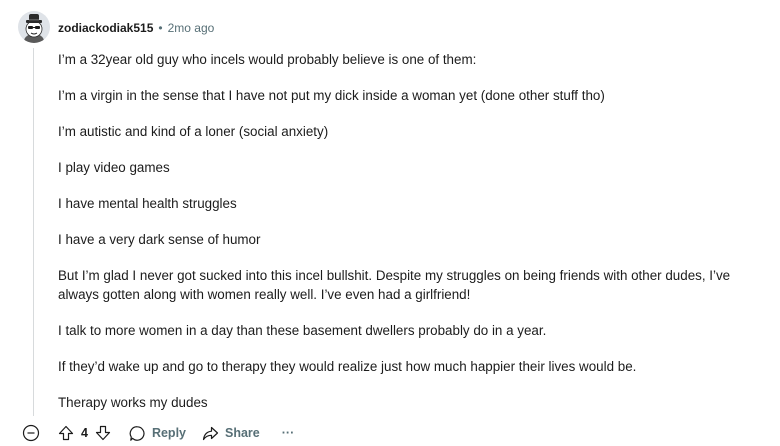 This screenshot has height=446, width=780. What do you see at coordinates (137, 433) in the screenshot?
I see `speech-bubble-icon` at bounding box center [137, 433].